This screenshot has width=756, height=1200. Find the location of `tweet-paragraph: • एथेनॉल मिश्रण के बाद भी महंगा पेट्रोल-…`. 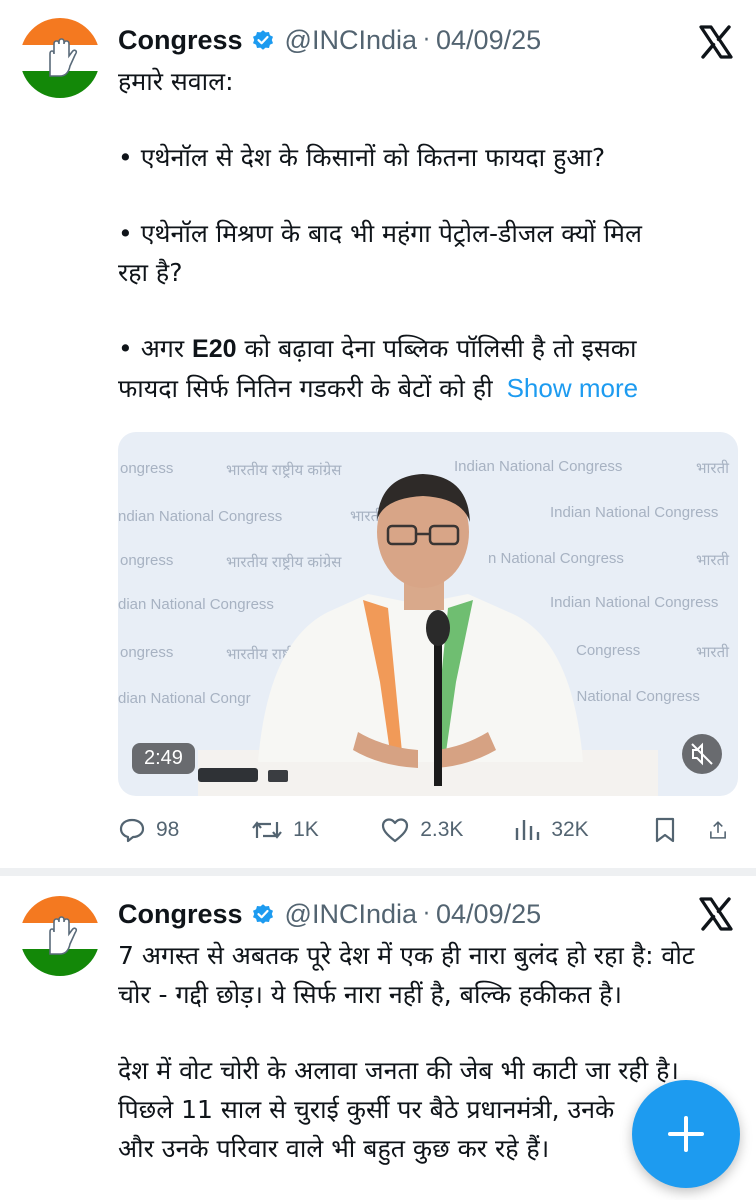

tweet-paragraph: • एथेनॉल मिश्रण के बाद भी महंगा पेट्रोल-… is located at coordinates (380, 233).